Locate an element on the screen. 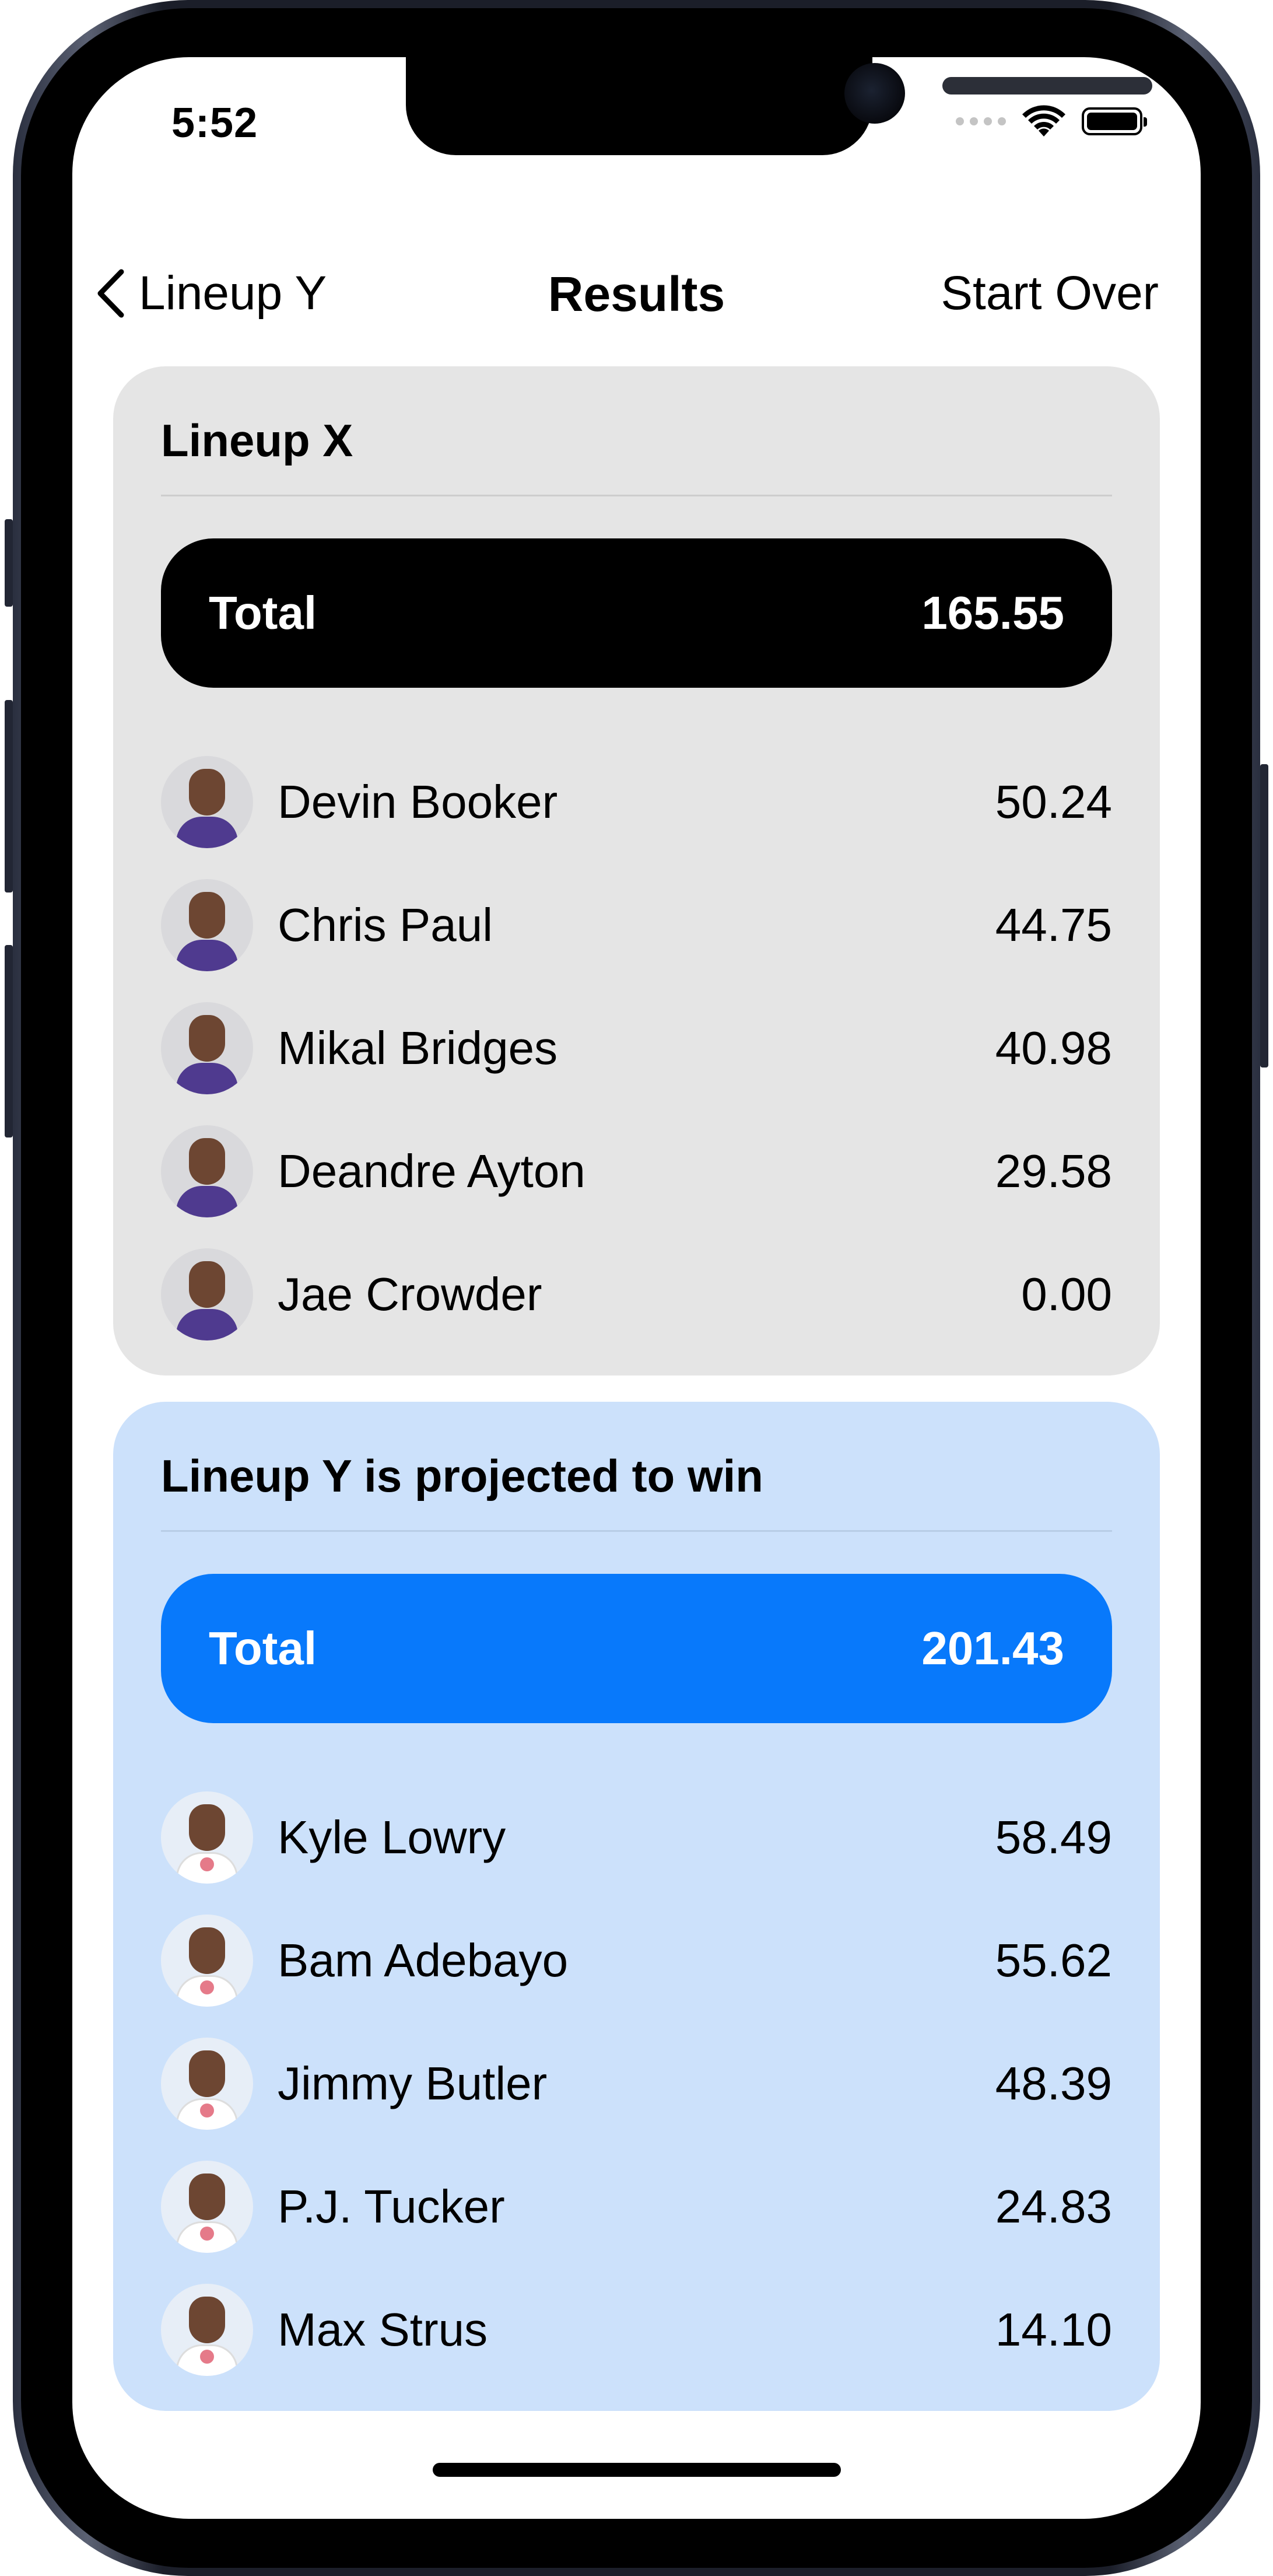 The width and height of the screenshot is (1273, 2576). lineup-x-title: Lineup X is located at coordinates (257, 440).